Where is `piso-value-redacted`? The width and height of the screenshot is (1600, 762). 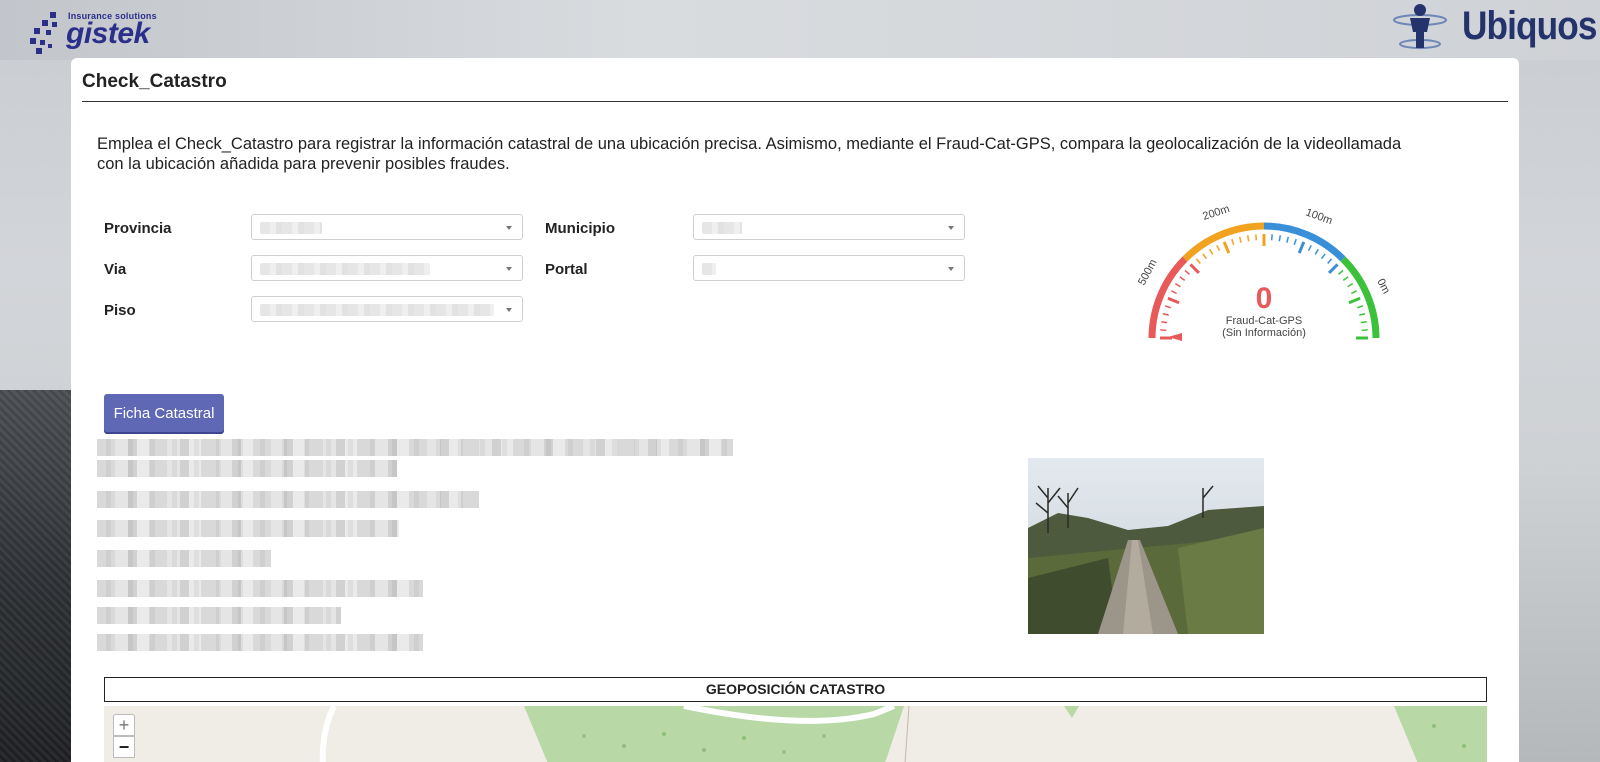 piso-value-redacted is located at coordinates (377, 310).